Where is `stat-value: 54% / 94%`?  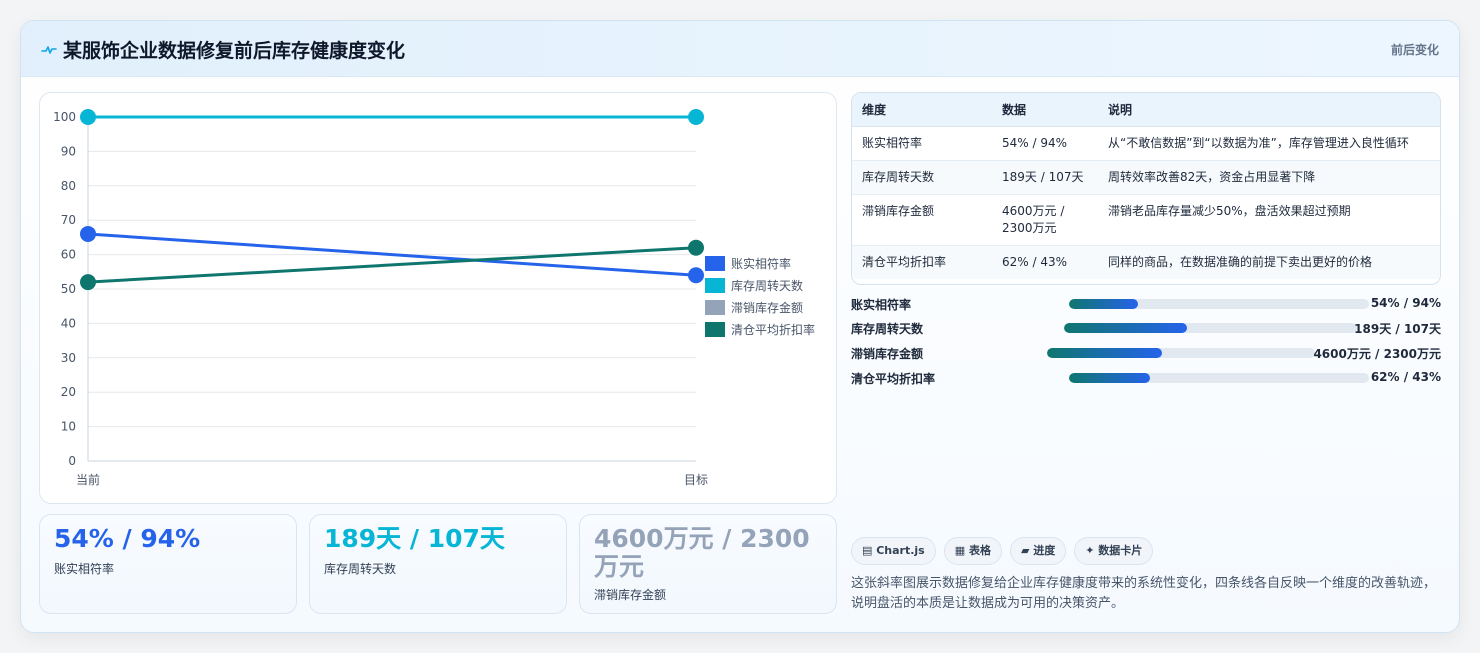
stat-value: 54% / 94% is located at coordinates (127, 538).